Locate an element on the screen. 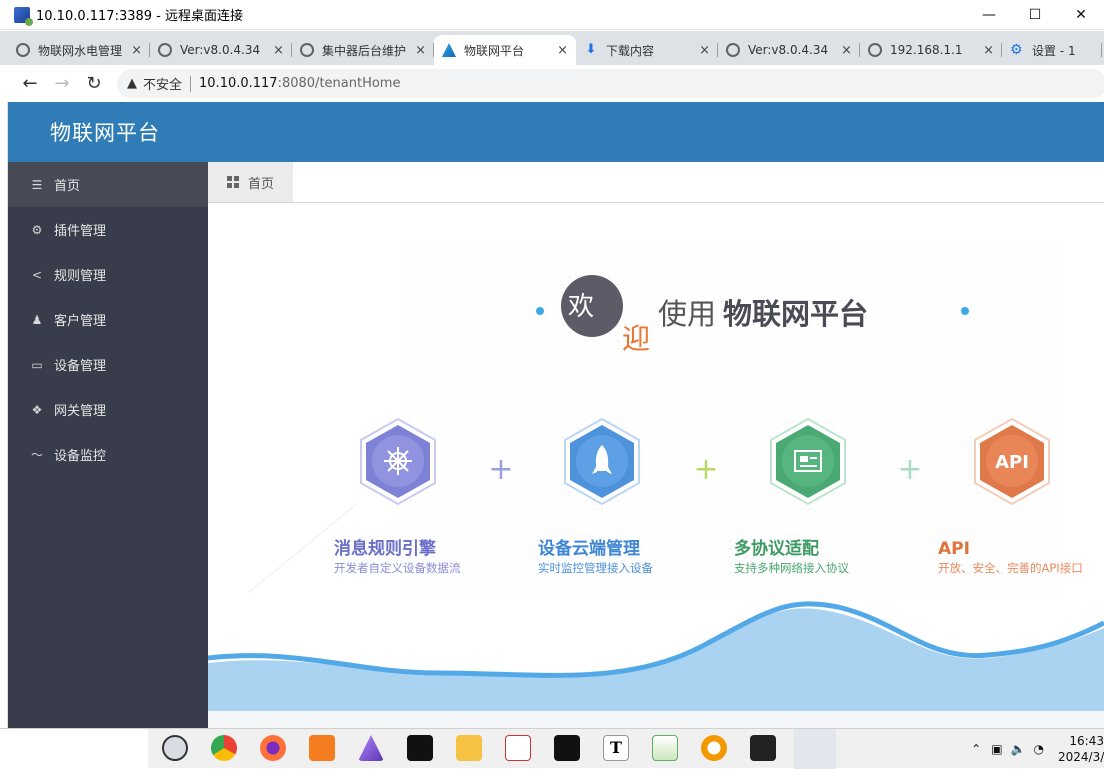  sidebar-item-label: 首页 is located at coordinates (67, 186).